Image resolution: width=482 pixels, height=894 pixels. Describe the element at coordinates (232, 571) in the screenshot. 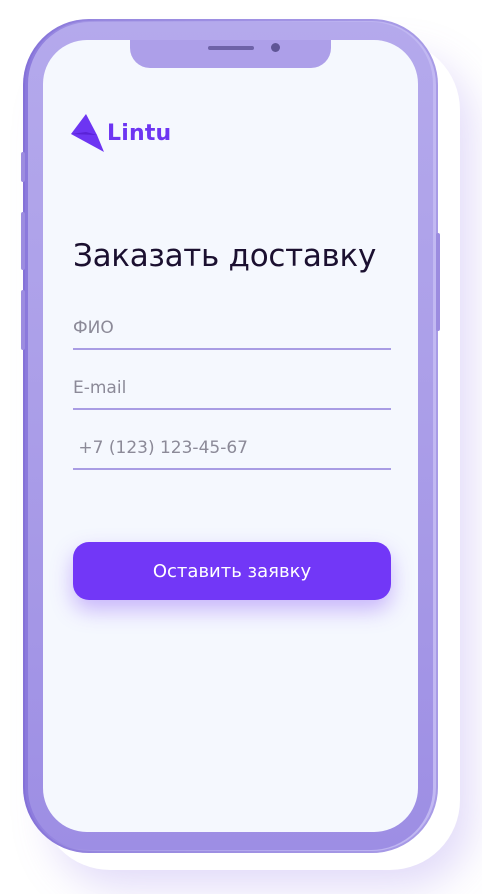

I see `submit-request-button: Оставить заявку` at that location.